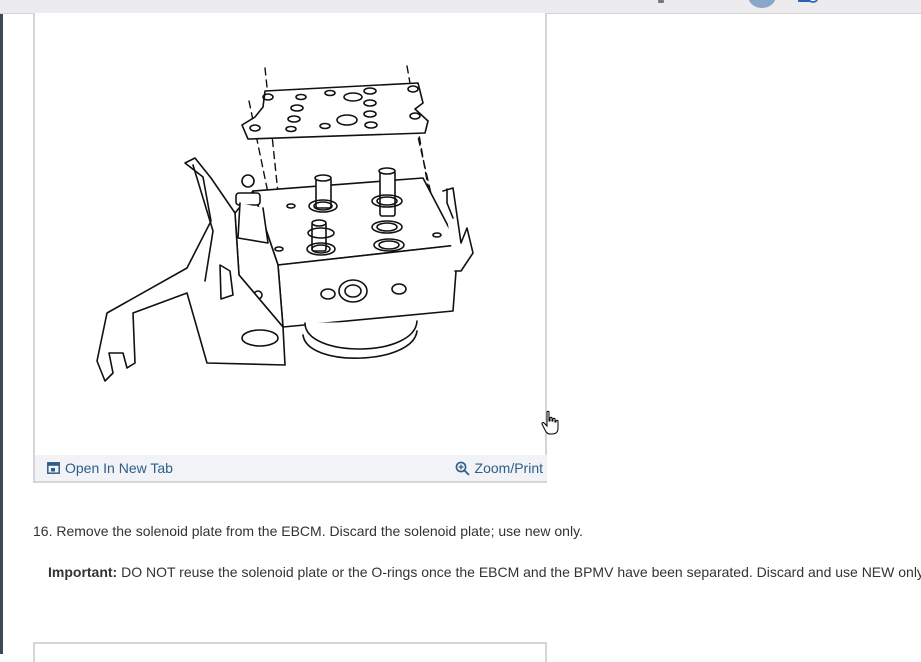  What do you see at coordinates (809, 3) in the screenshot?
I see `notification-icon` at bounding box center [809, 3].